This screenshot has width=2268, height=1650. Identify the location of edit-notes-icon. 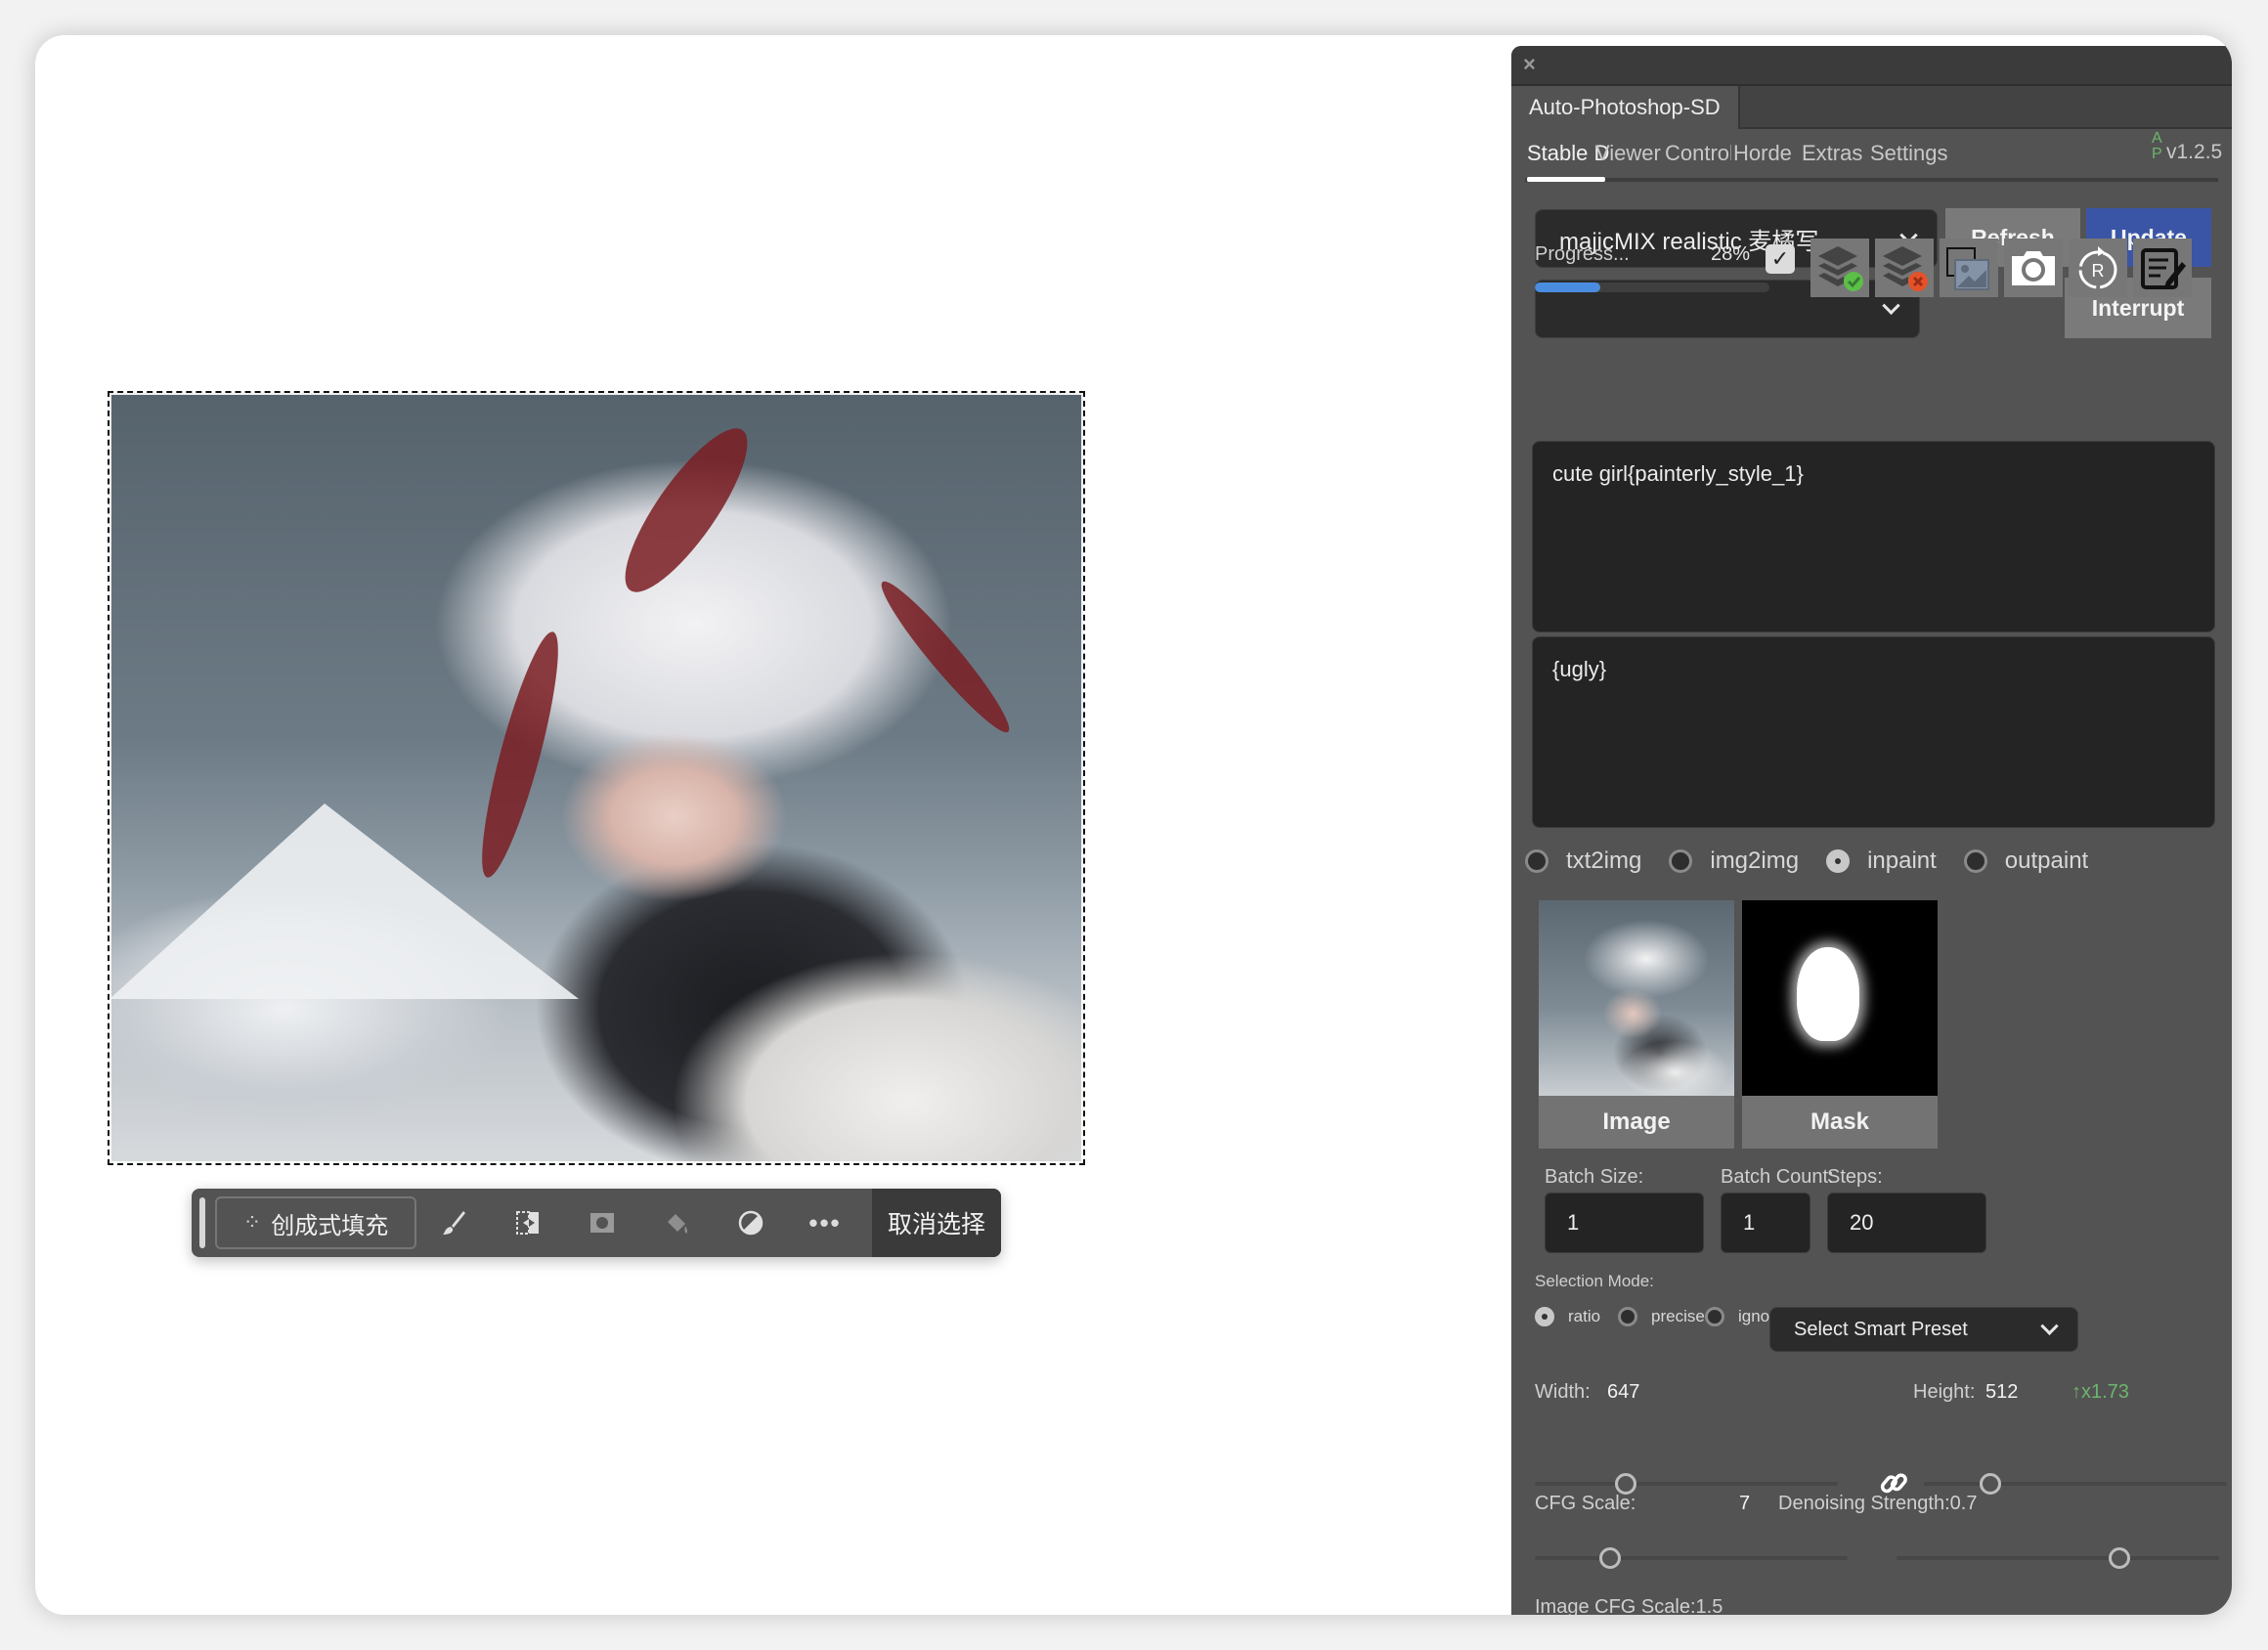
(2163, 268).